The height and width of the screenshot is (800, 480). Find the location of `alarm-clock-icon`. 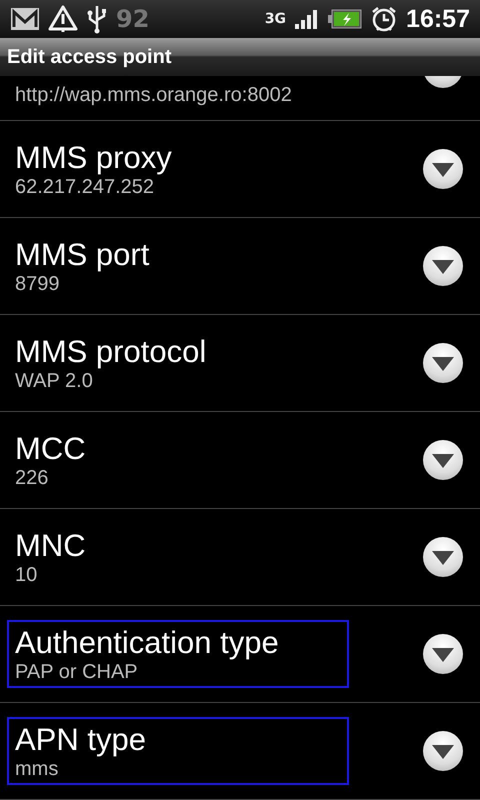

alarm-clock-icon is located at coordinates (384, 19).